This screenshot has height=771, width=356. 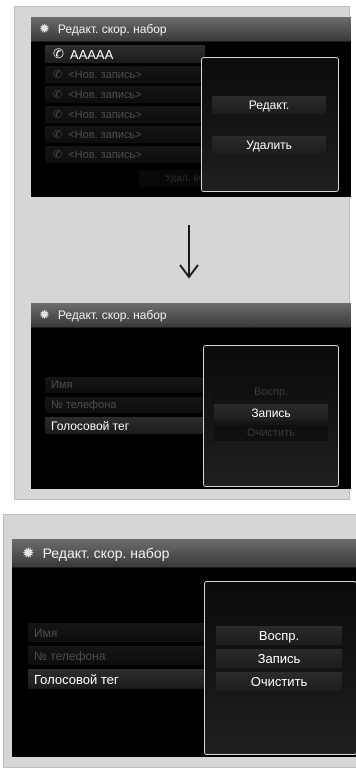 I want to click on list-item-label: AAAAA, so click(x=91, y=54).